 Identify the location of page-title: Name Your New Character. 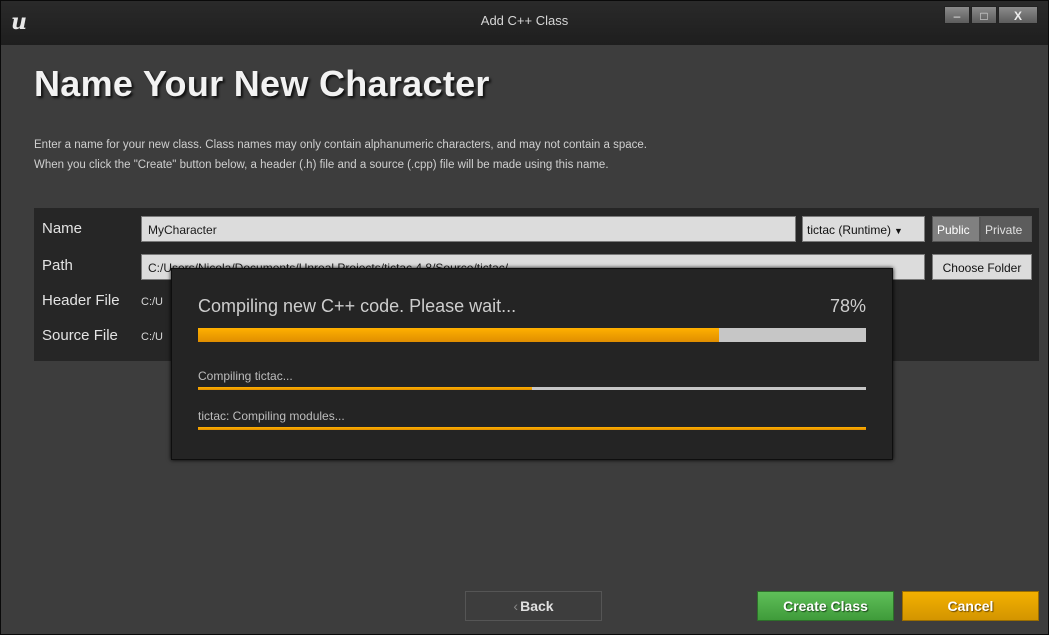
(262, 83).